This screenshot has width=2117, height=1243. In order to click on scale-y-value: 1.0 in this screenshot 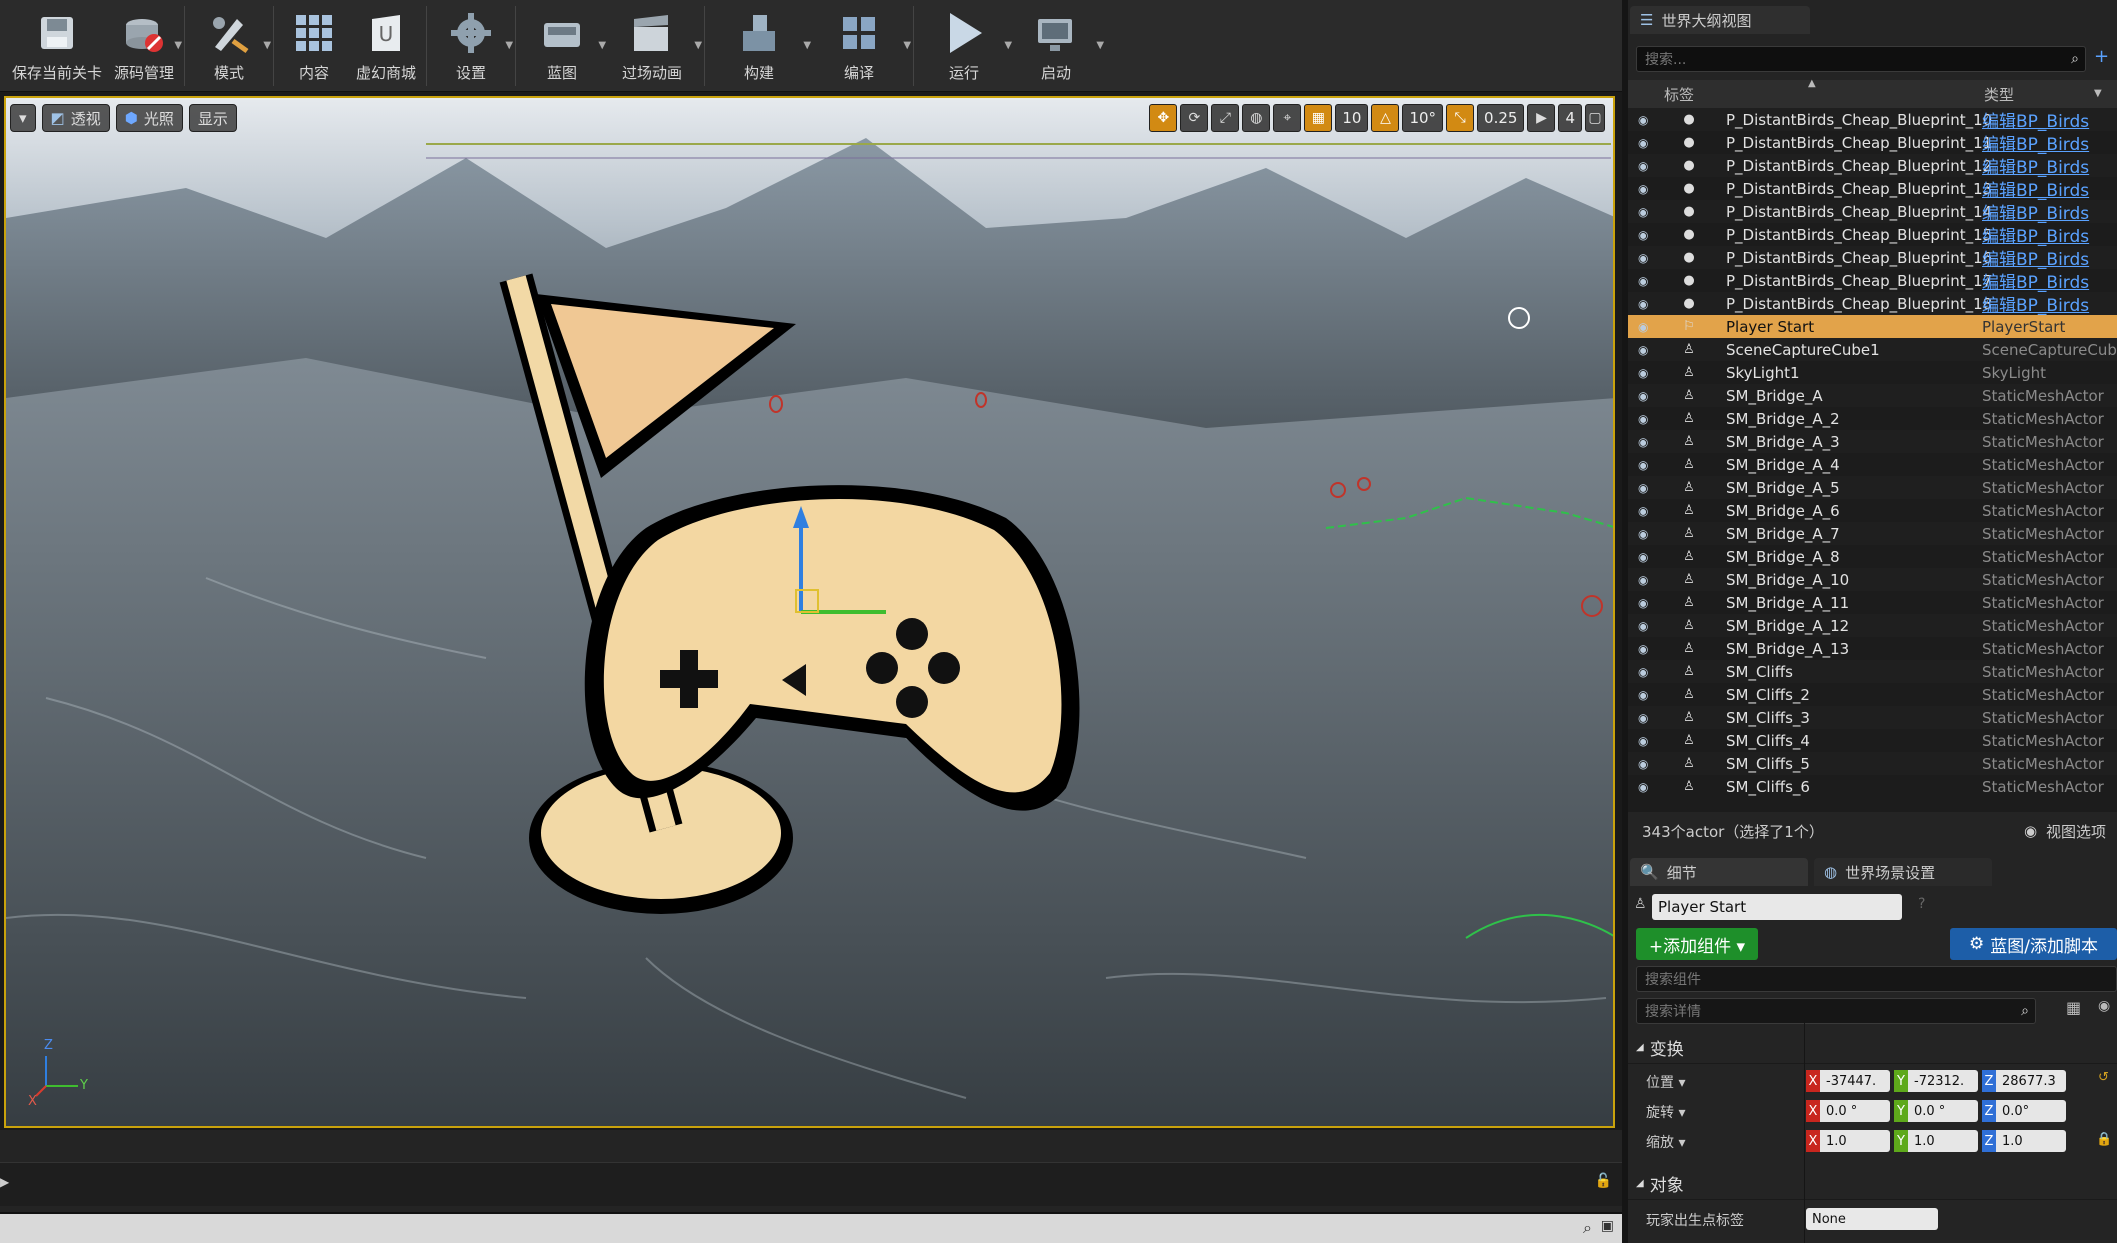, I will do `click(1943, 1141)`.